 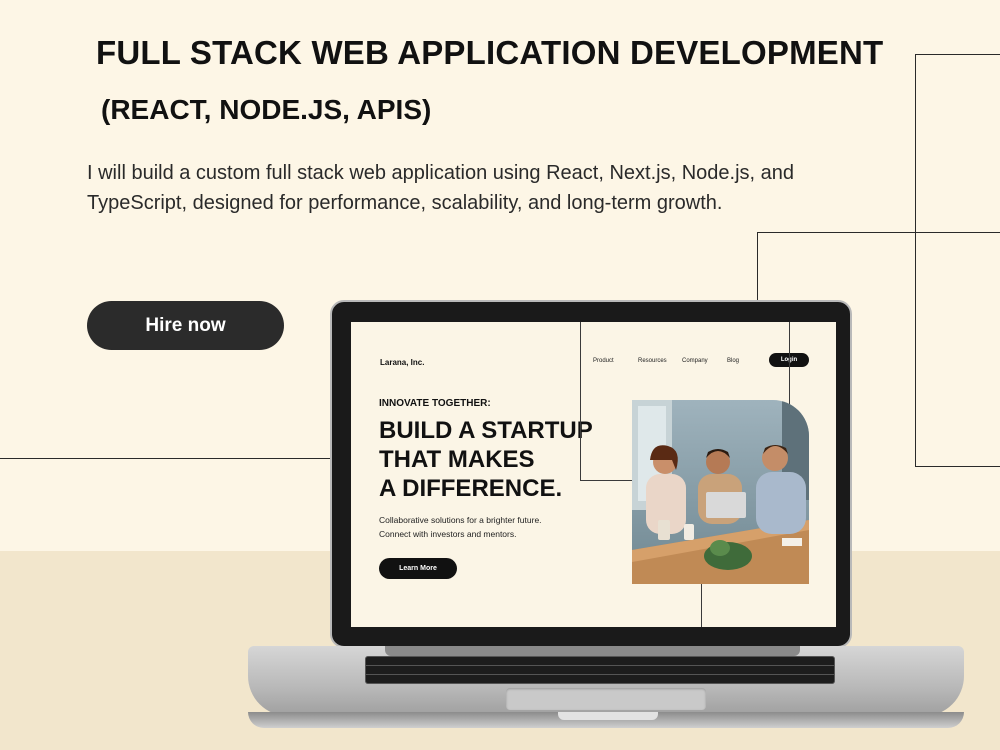 I want to click on hero-eyebrow: INNOVATE TOGETHER:, so click(x=435, y=403).